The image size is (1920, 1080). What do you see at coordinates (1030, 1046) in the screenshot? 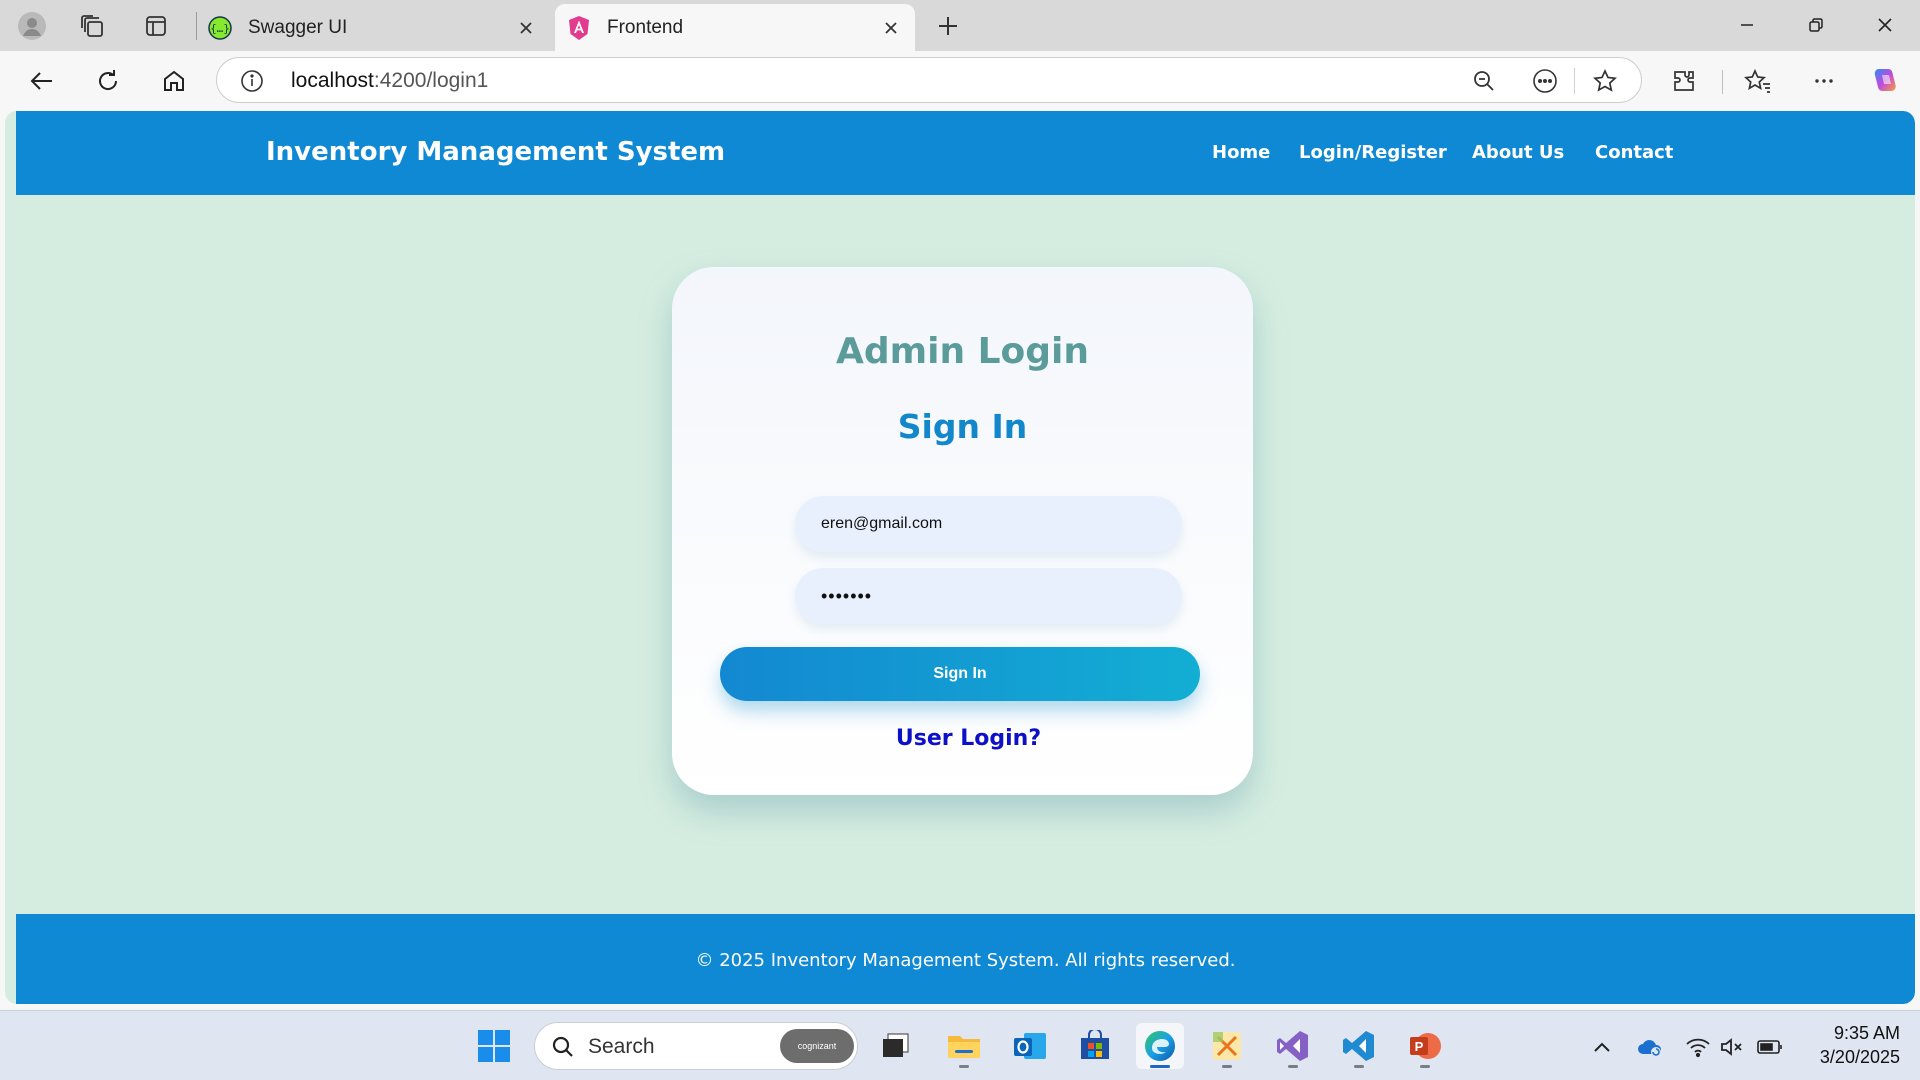
I see `outlook-icon` at bounding box center [1030, 1046].